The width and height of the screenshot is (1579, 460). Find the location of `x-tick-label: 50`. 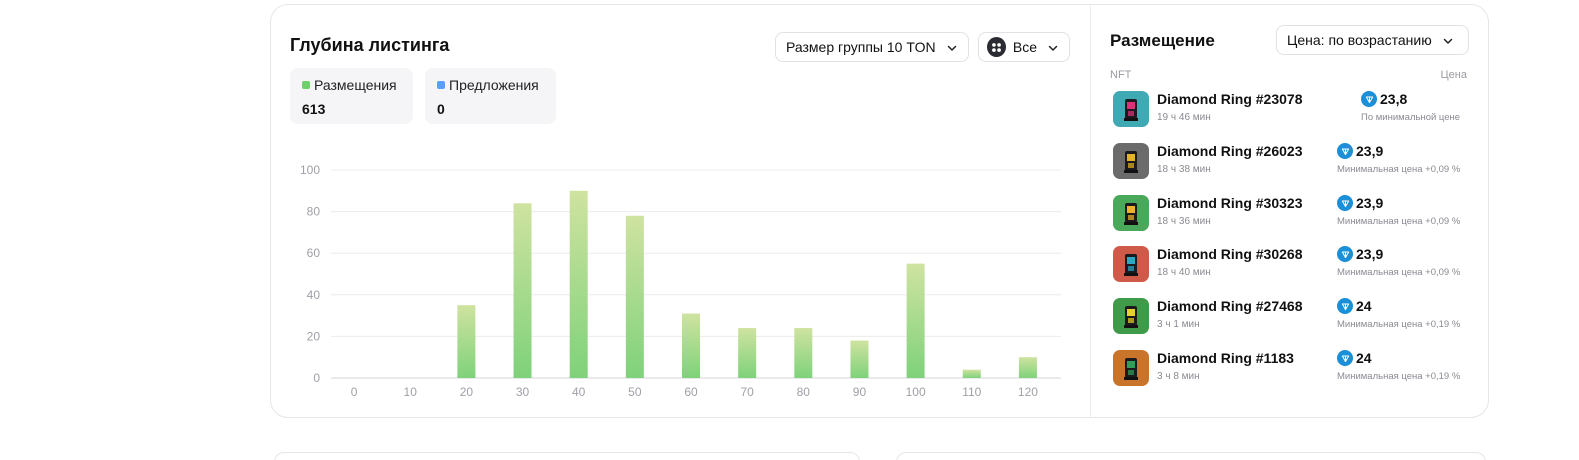

x-tick-label: 50 is located at coordinates (635, 392).